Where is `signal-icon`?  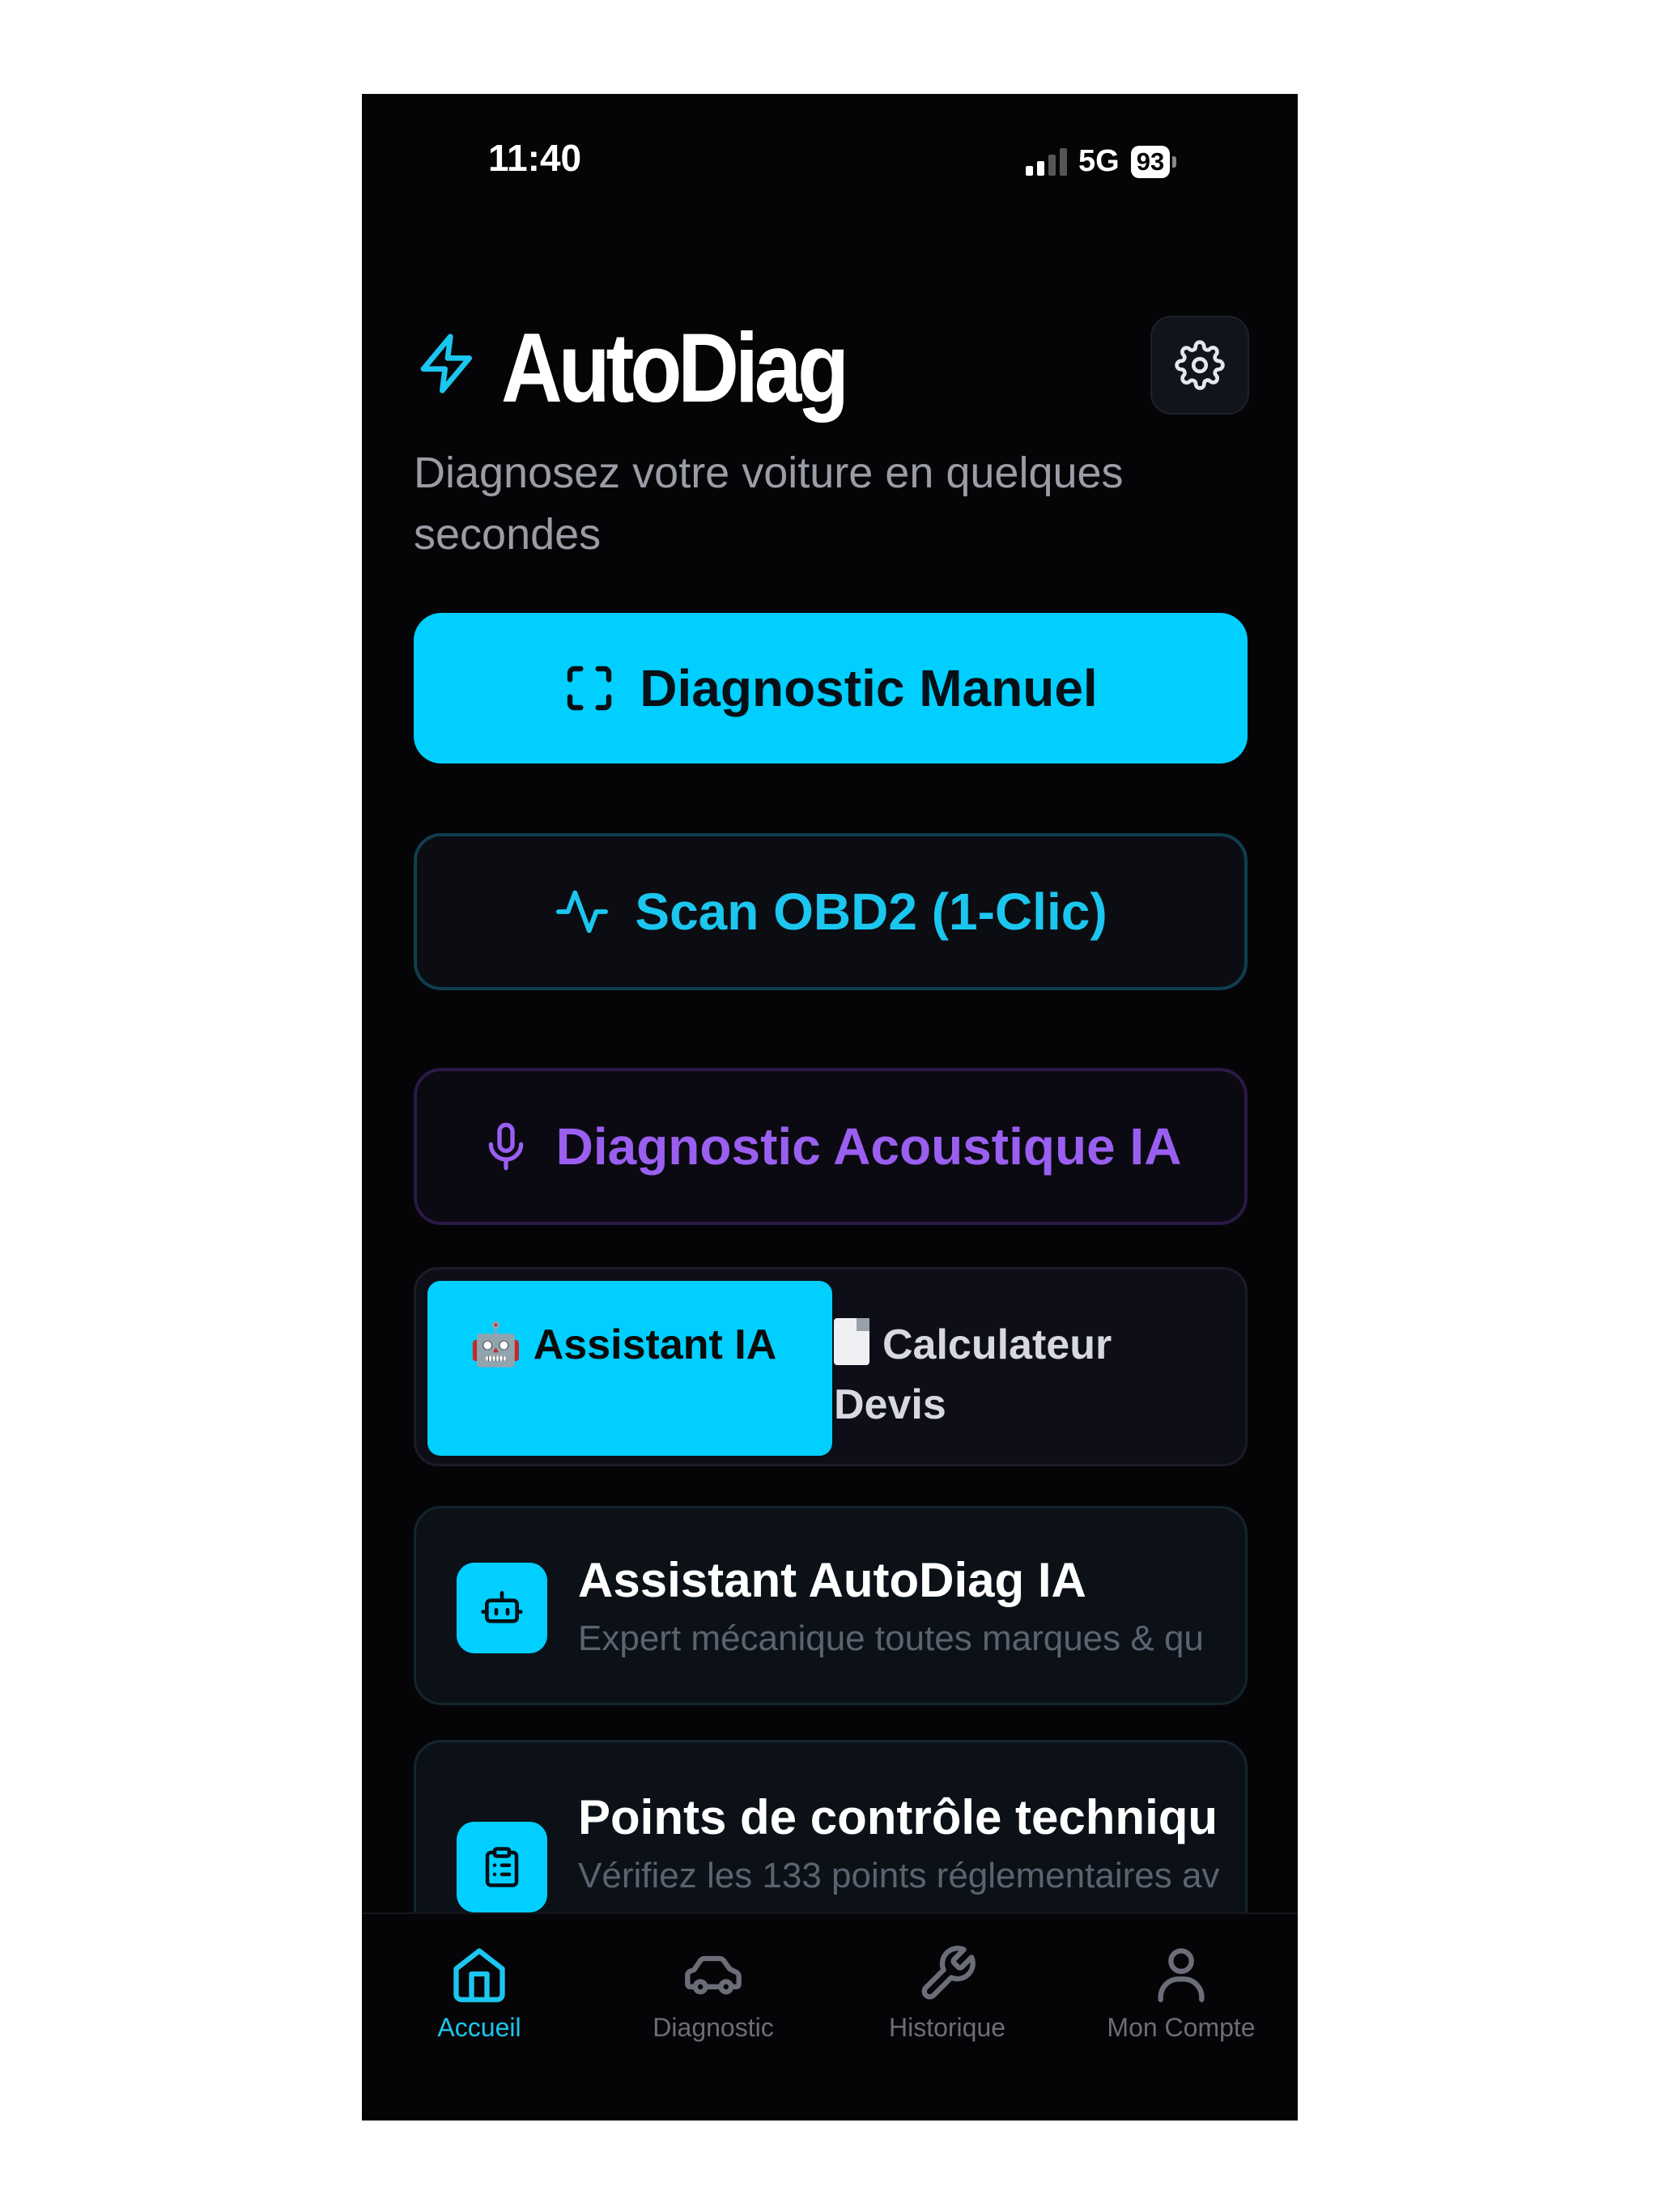
signal-icon is located at coordinates (1046, 162).